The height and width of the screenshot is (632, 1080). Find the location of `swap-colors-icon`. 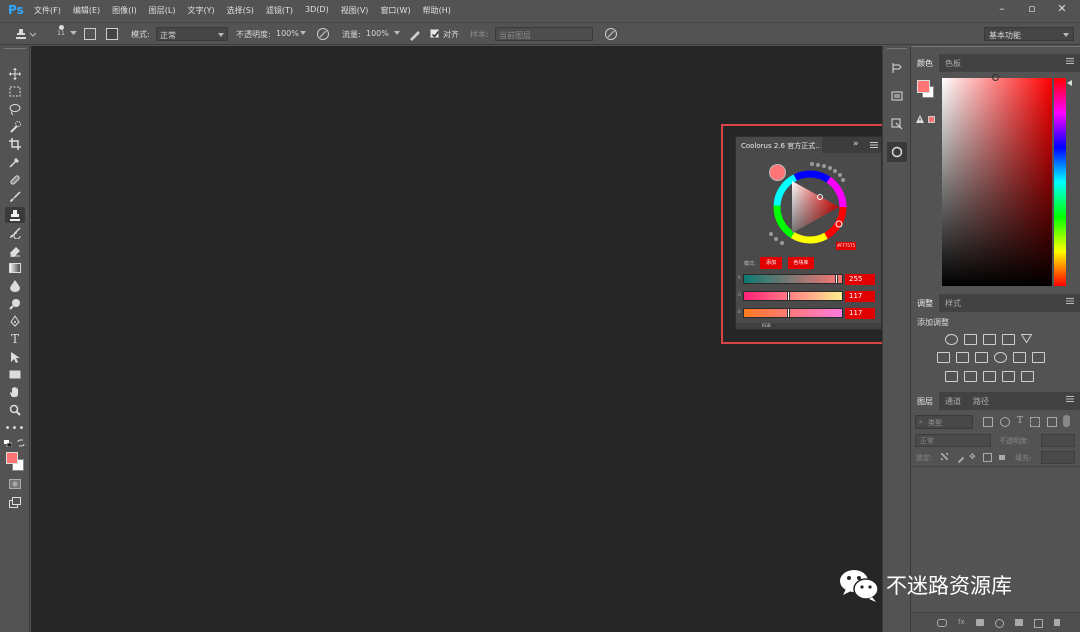

swap-colors-icon is located at coordinates (21, 443).